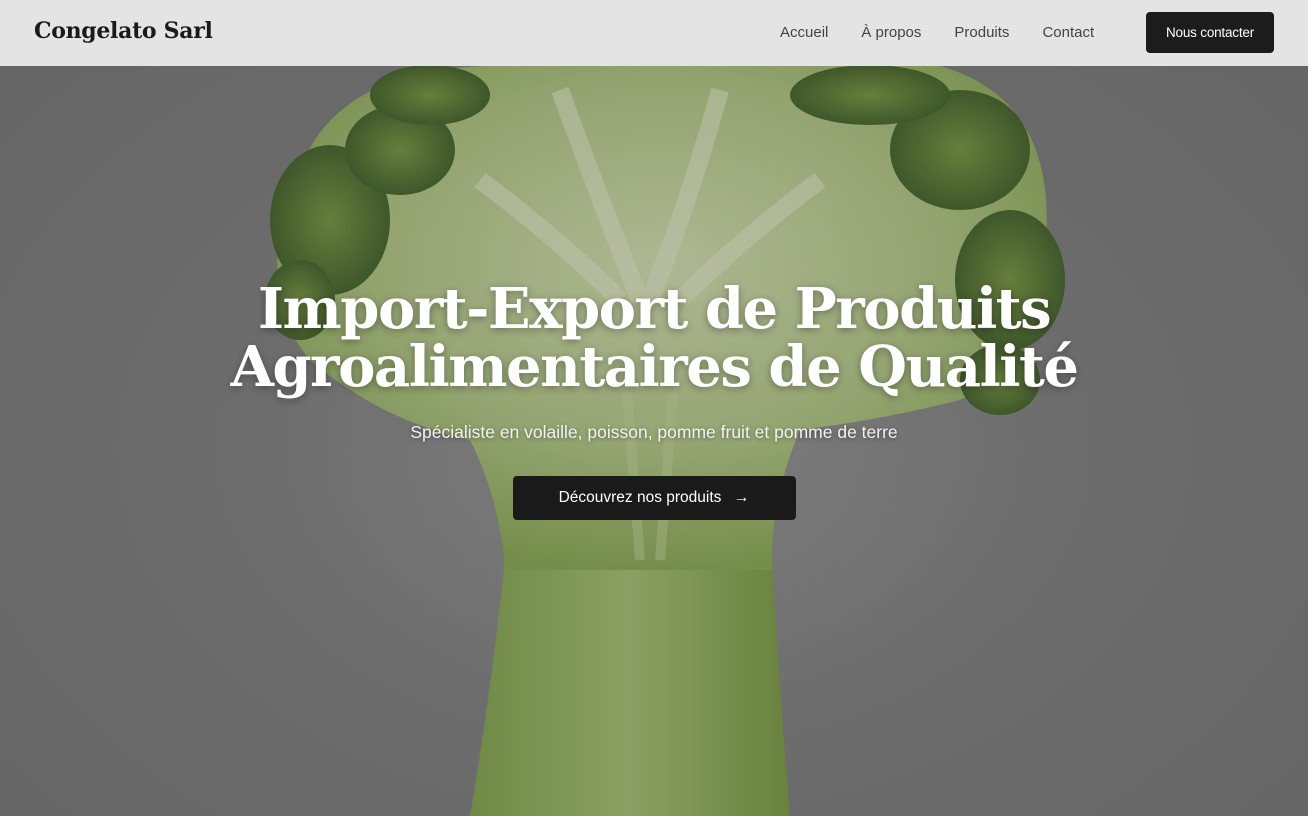 This screenshot has width=1308, height=816. What do you see at coordinates (981, 32) in the screenshot?
I see `nav-produits: Produits` at bounding box center [981, 32].